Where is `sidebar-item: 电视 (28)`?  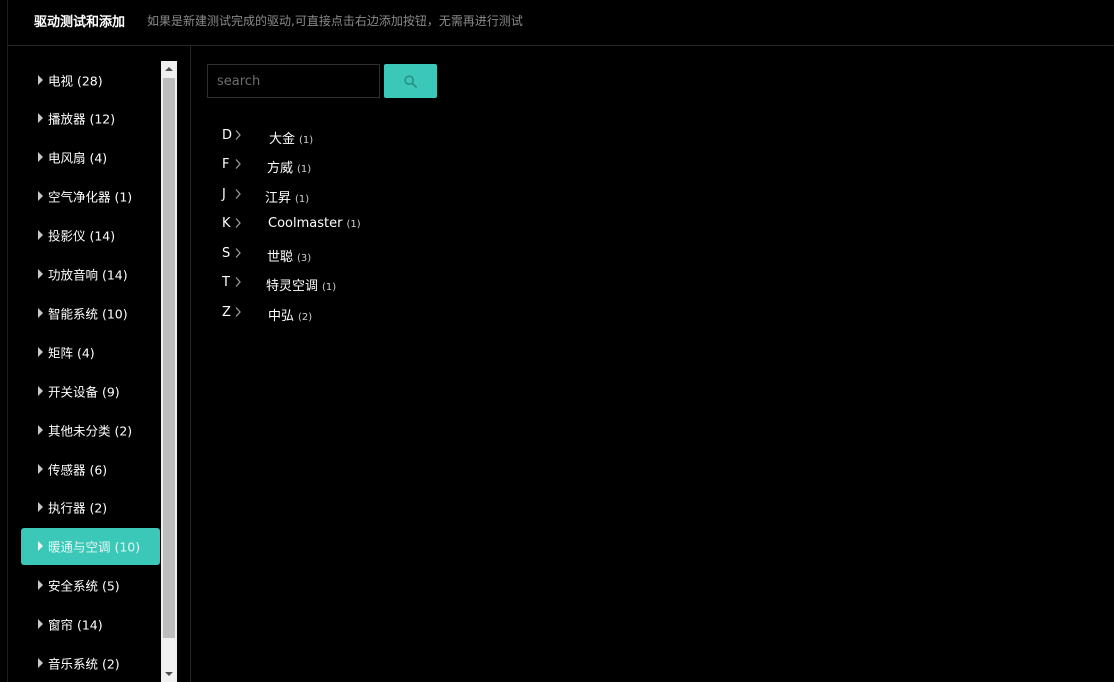 sidebar-item: 电视 (28) is located at coordinates (90, 79).